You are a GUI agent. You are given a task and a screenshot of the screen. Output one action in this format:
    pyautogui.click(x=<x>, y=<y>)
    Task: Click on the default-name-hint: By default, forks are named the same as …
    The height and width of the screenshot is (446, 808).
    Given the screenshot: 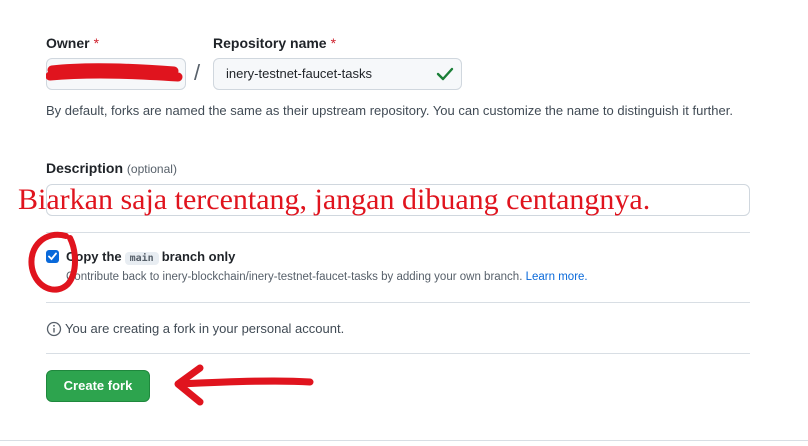 What is the action you would take?
    pyautogui.click(x=389, y=110)
    